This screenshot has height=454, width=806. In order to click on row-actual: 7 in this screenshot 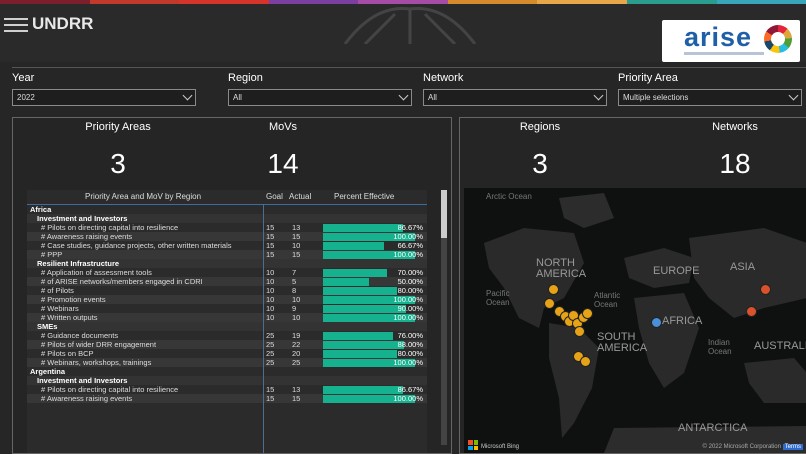, I will do `click(294, 272)`.